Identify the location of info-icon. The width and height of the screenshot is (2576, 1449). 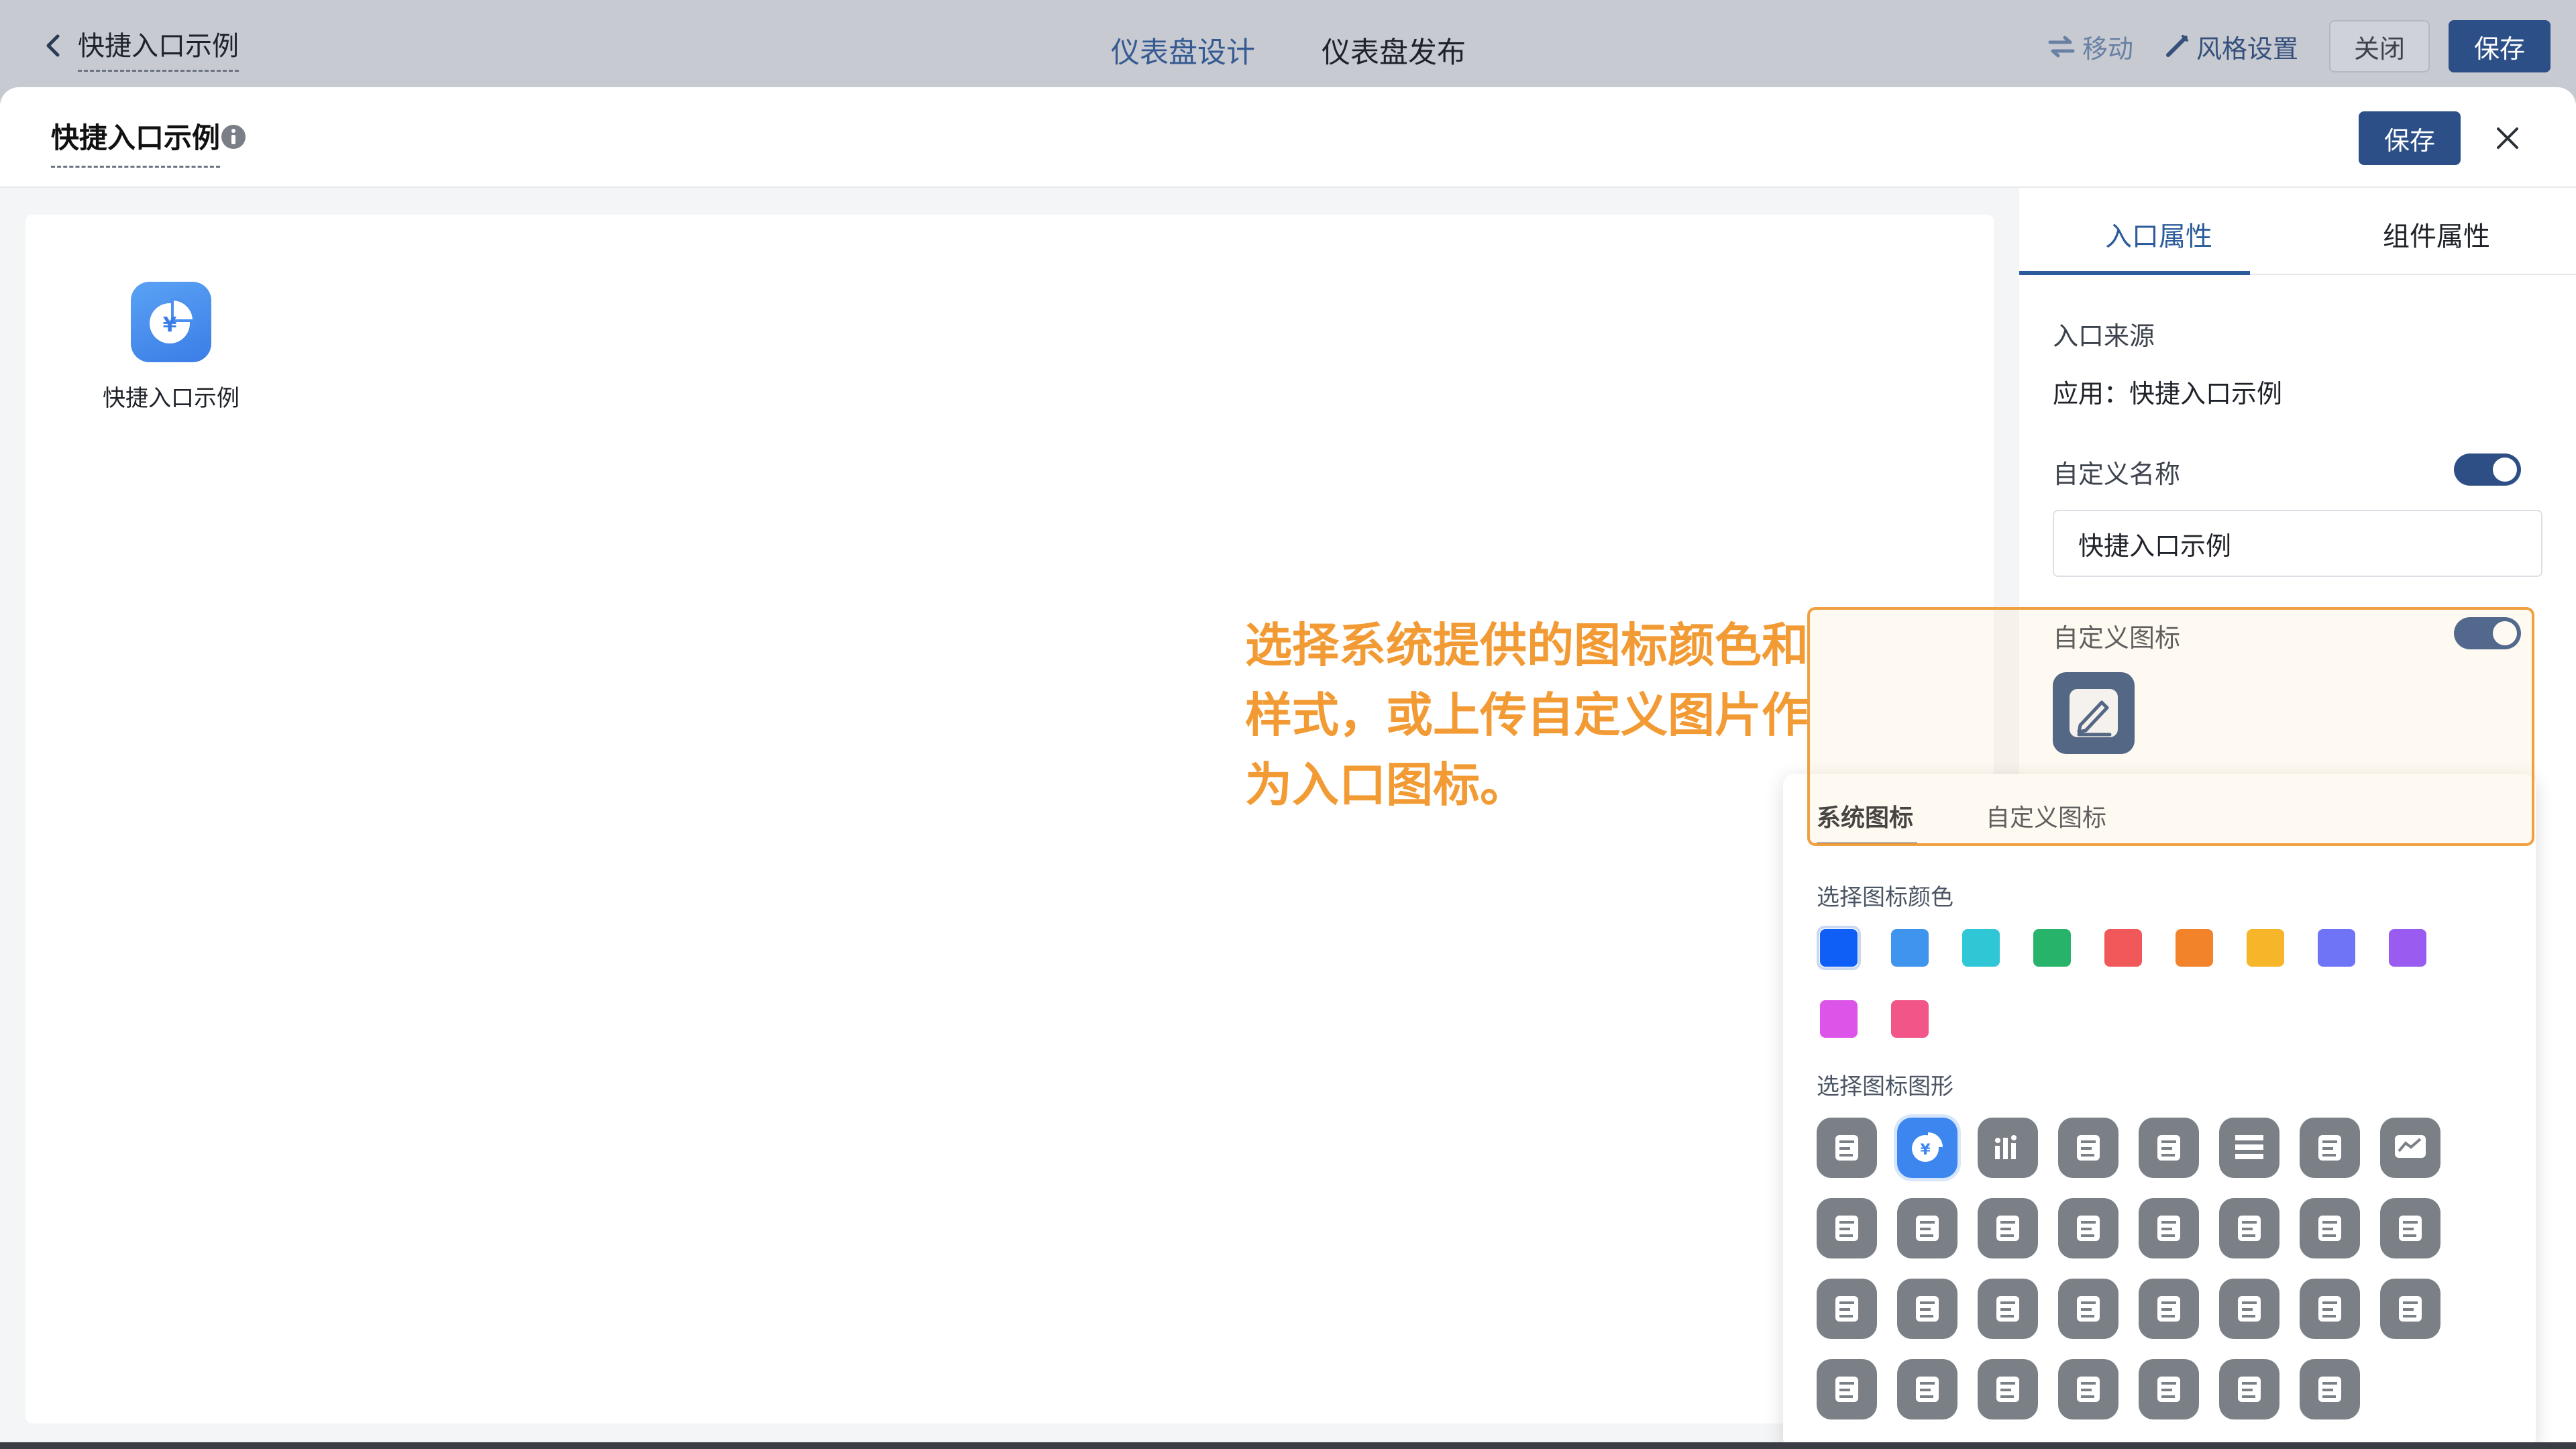
(233, 136).